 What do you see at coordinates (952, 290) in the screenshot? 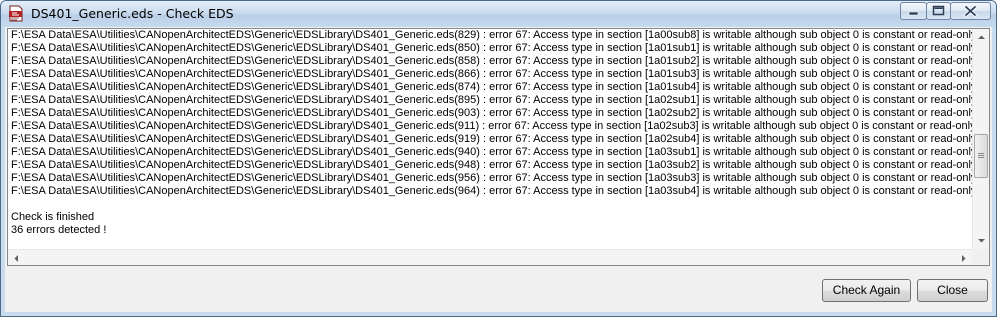
I see `close-button: Close` at bounding box center [952, 290].